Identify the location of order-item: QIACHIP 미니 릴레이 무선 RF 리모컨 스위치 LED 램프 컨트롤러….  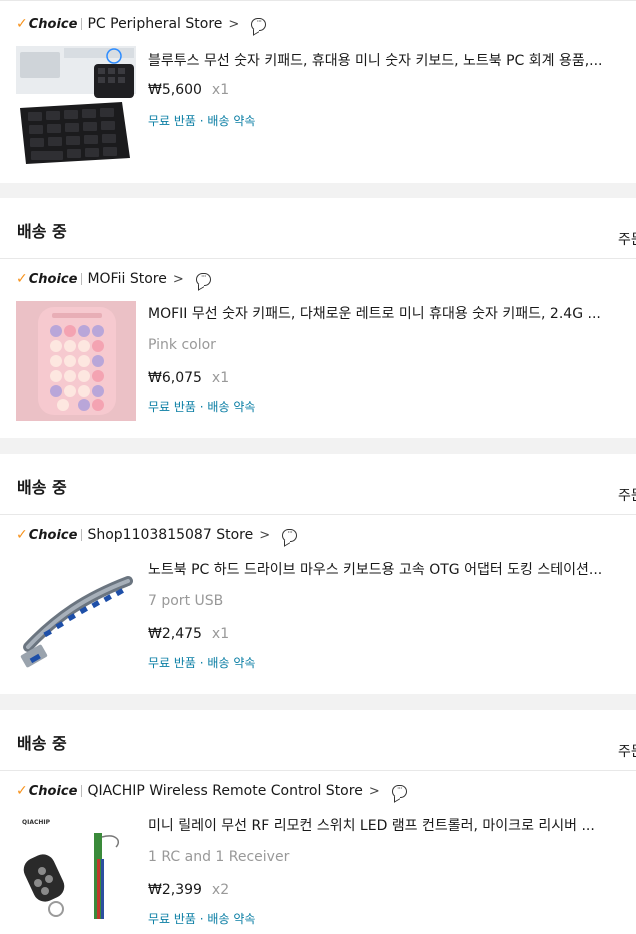
(318, 872).